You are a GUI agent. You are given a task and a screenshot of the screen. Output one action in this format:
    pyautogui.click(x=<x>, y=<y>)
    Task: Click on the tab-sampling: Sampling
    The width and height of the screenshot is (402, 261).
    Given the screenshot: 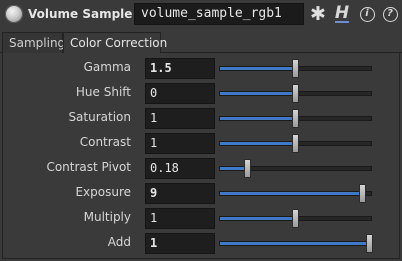 What is the action you would take?
    pyautogui.click(x=33, y=42)
    